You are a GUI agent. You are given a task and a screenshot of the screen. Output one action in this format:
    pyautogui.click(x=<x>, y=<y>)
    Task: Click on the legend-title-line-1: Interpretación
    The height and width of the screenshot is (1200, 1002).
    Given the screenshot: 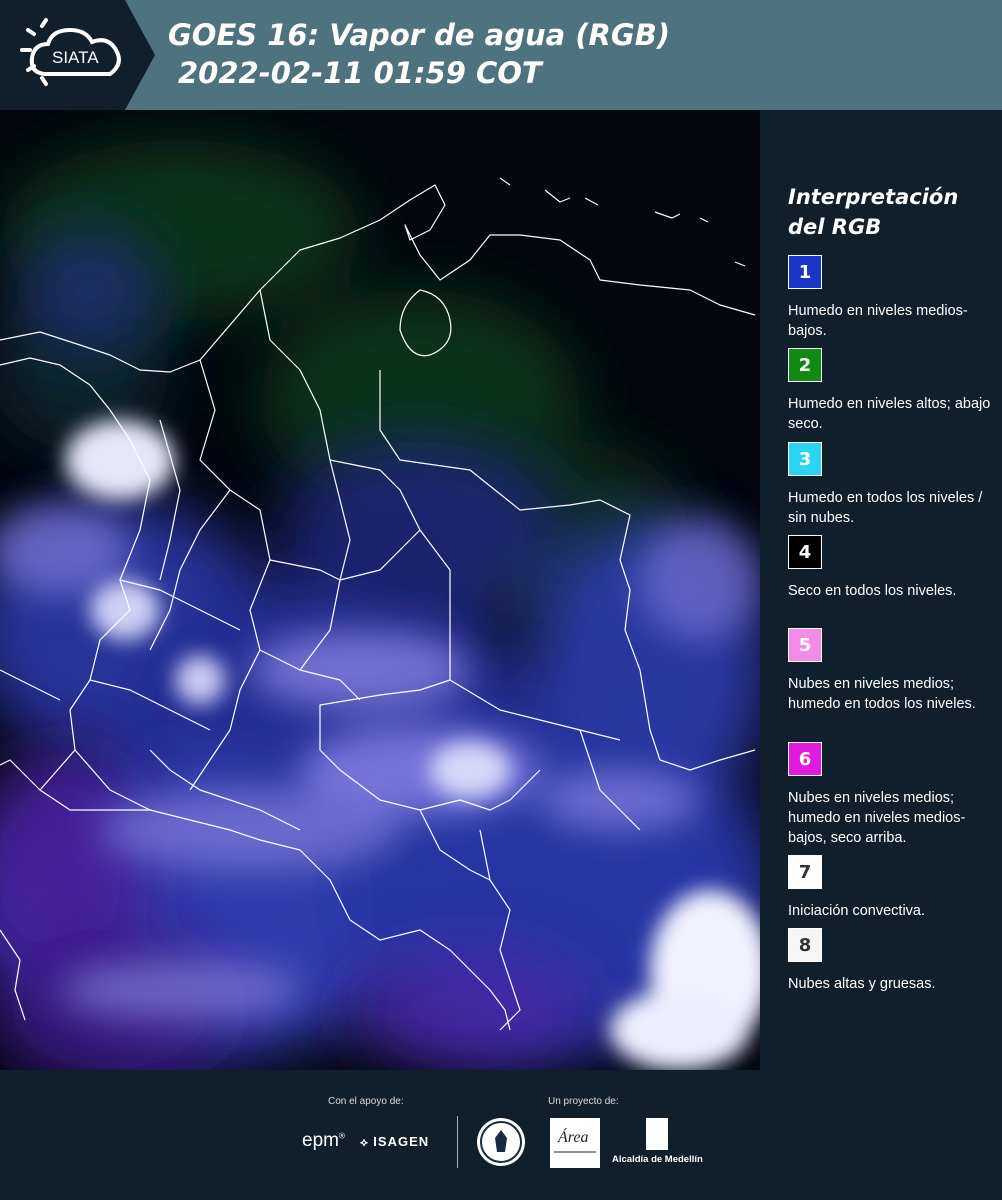 What is the action you would take?
    pyautogui.click(x=873, y=197)
    